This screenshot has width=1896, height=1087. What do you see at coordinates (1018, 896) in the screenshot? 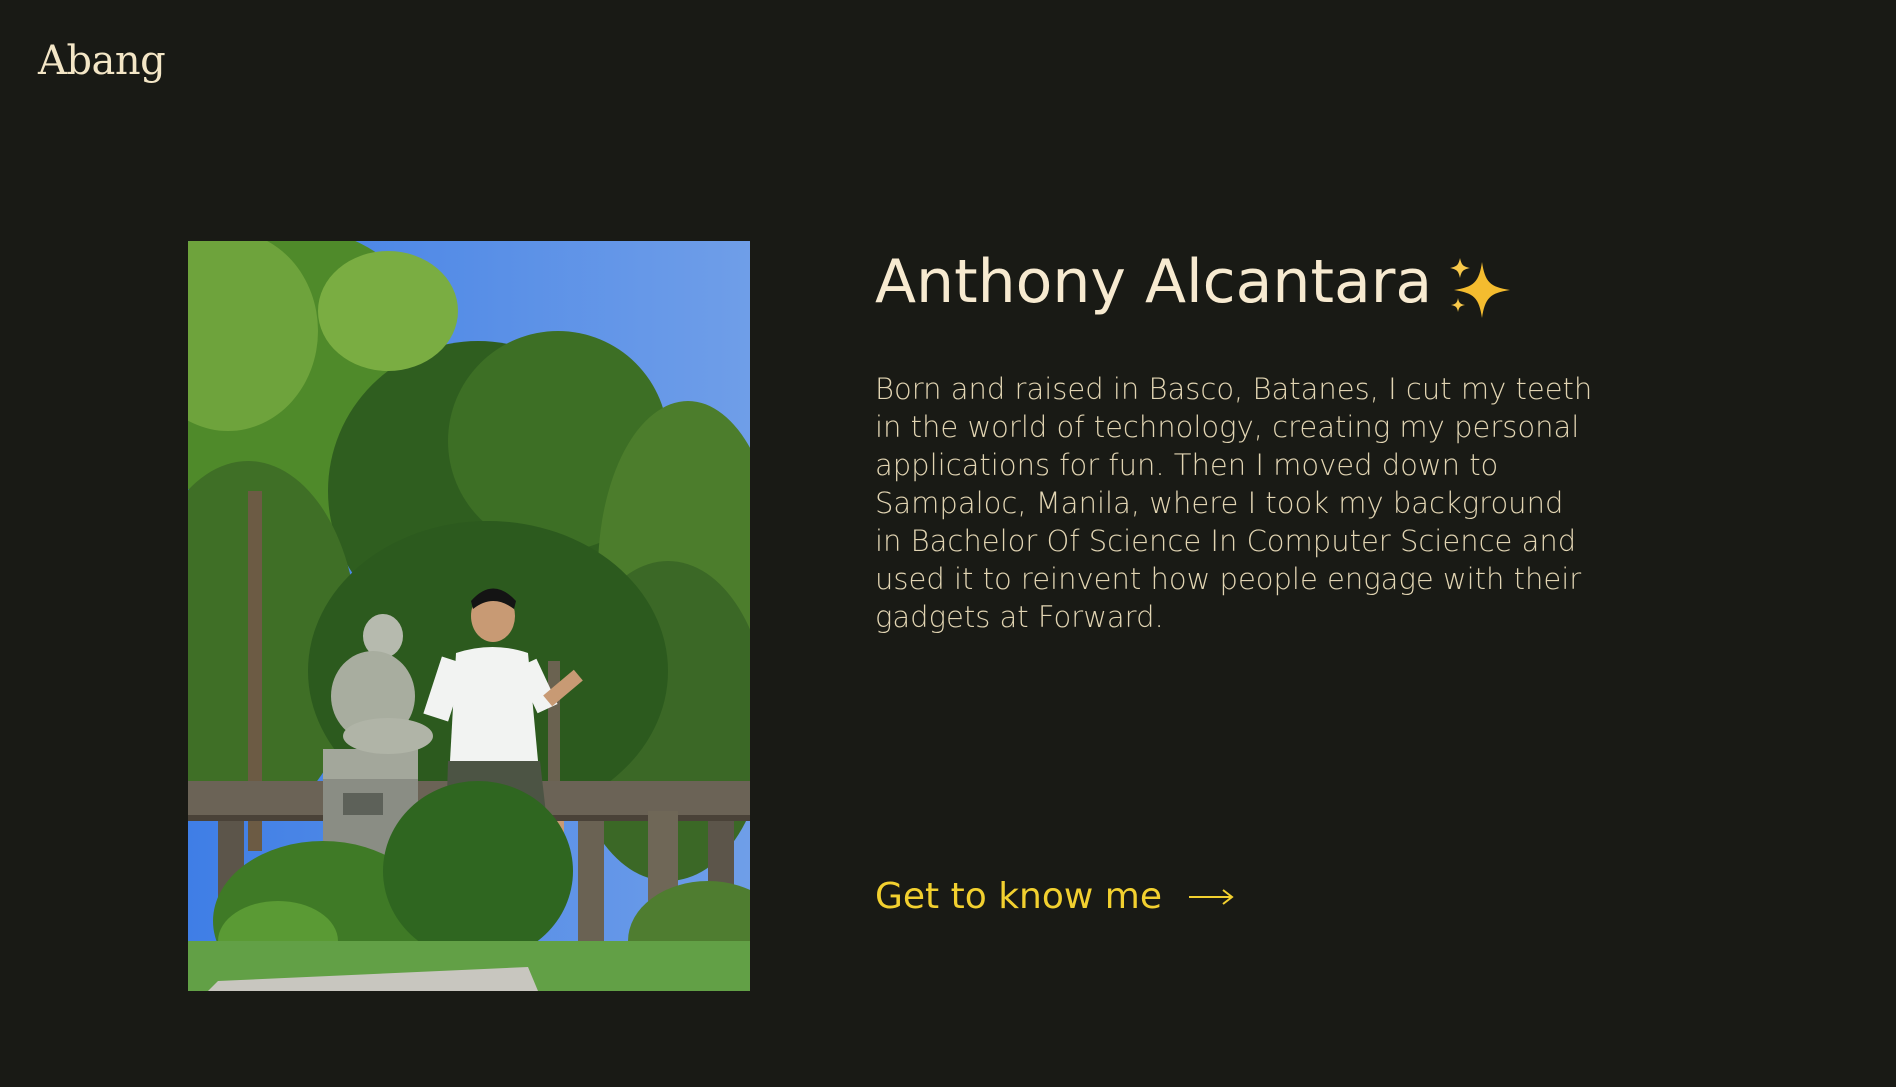
I see `cta-label: Get to know me` at bounding box center [1018, 896].